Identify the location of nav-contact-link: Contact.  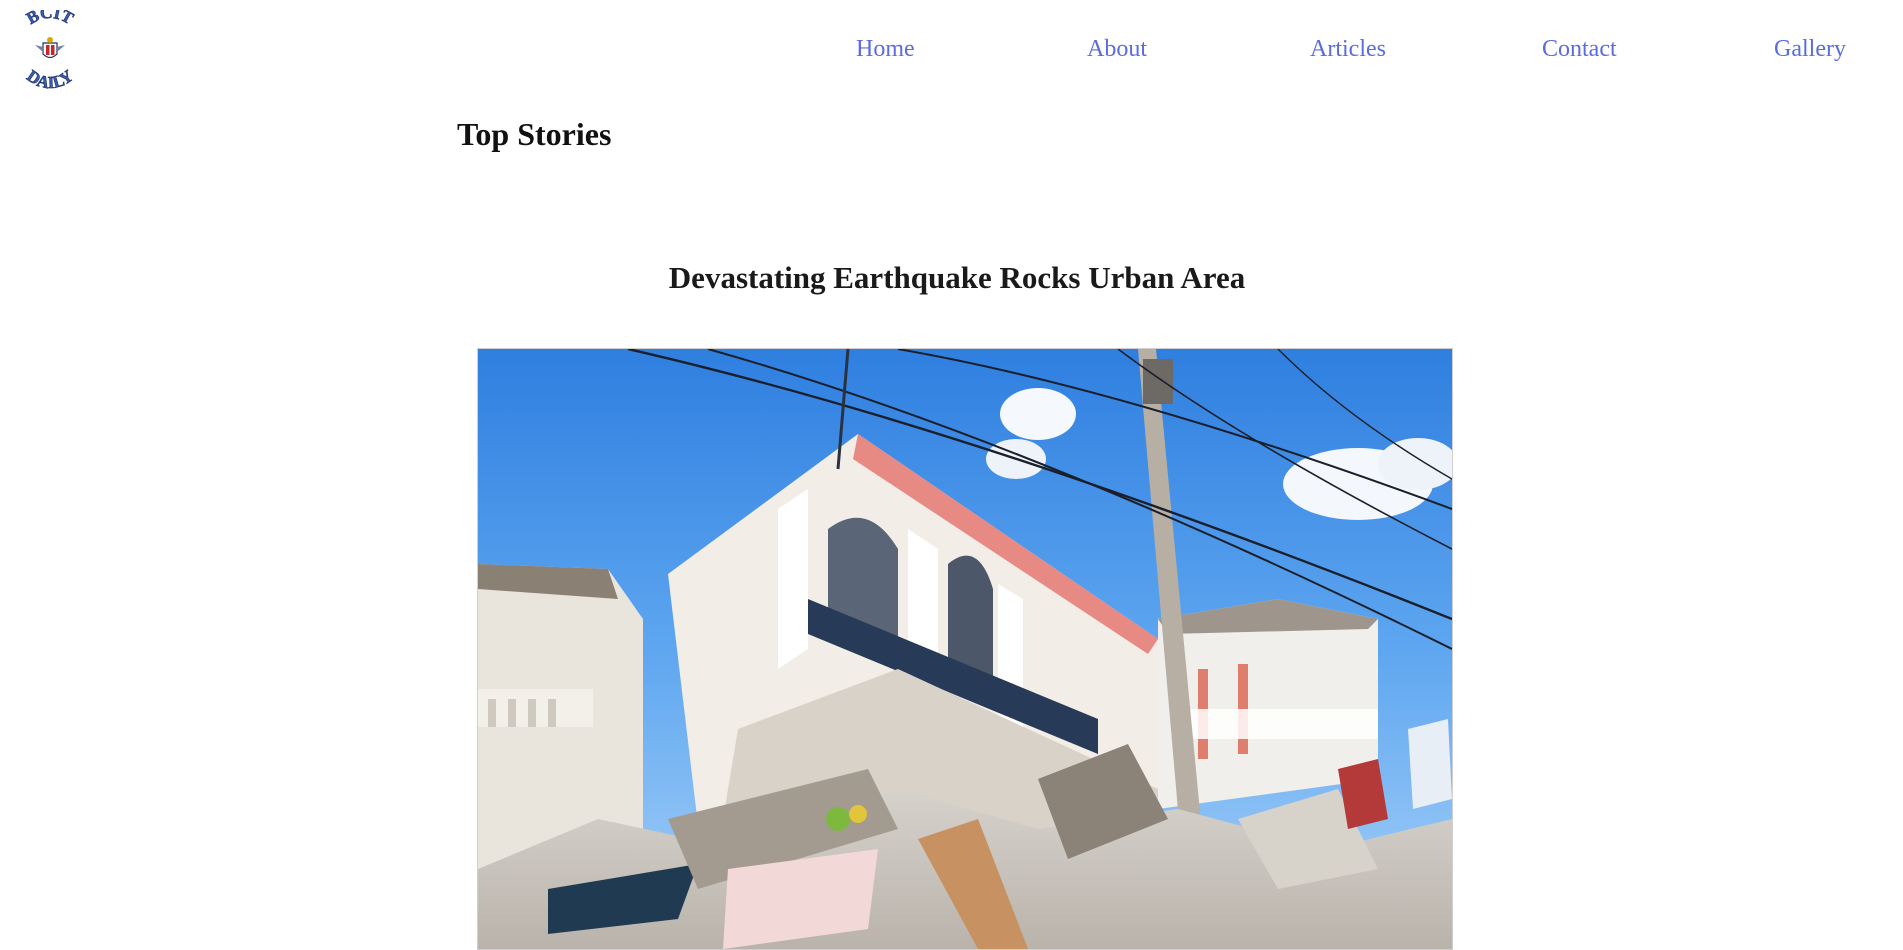
(1579, 49).